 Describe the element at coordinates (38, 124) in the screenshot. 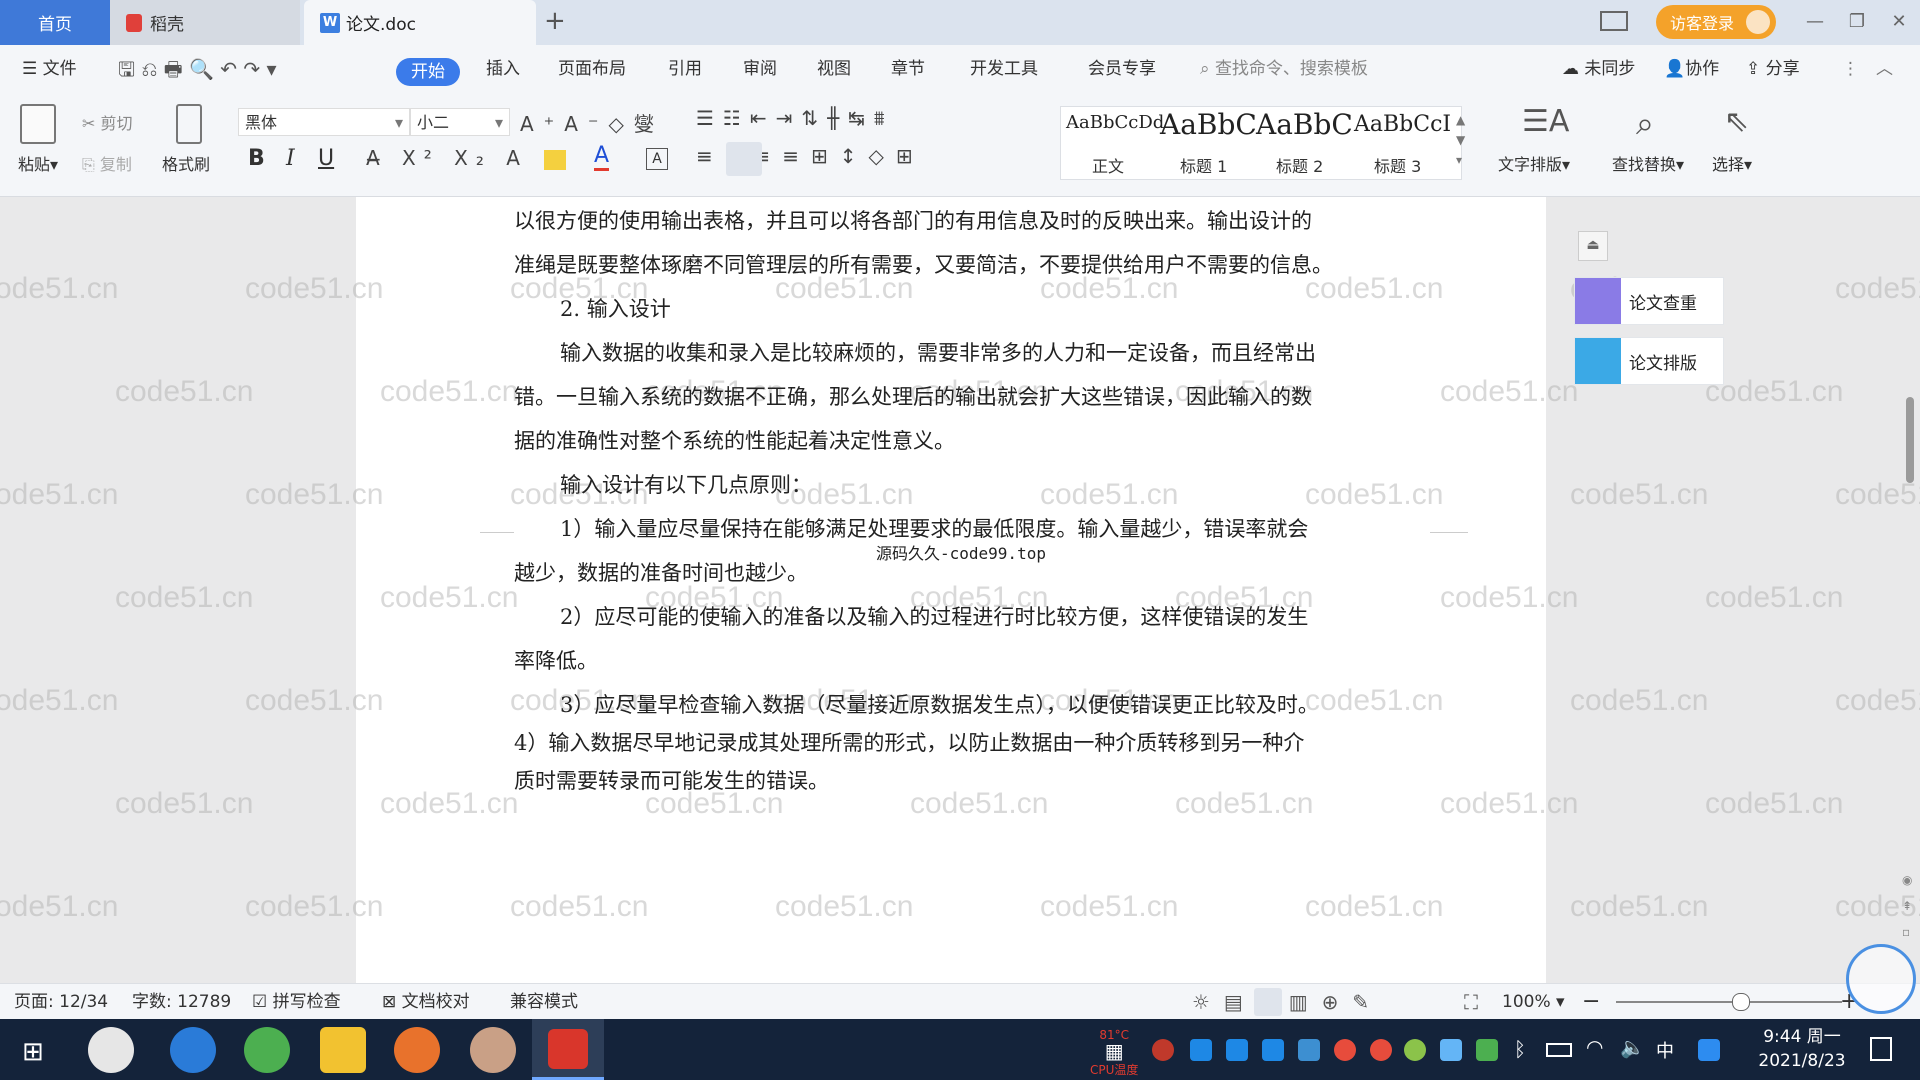

I see `paste-icon` at that location.